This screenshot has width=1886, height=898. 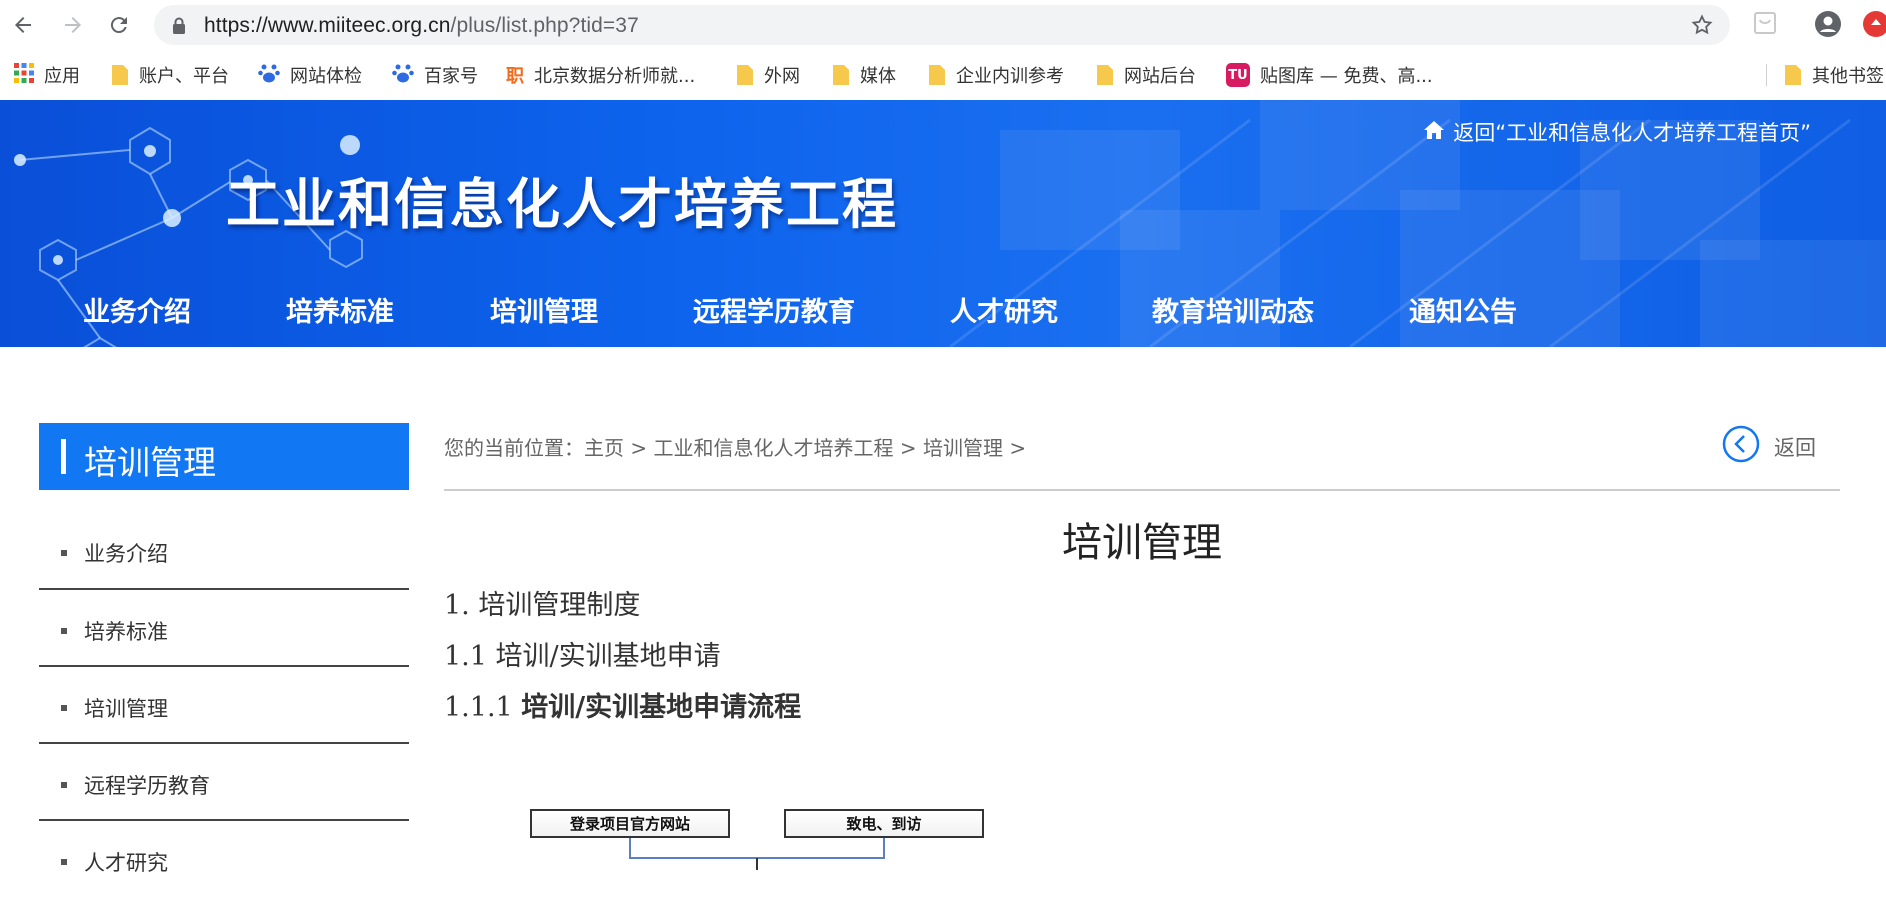 I want to click on nav-notices: 通知公告, so click(x=1463, y=309).